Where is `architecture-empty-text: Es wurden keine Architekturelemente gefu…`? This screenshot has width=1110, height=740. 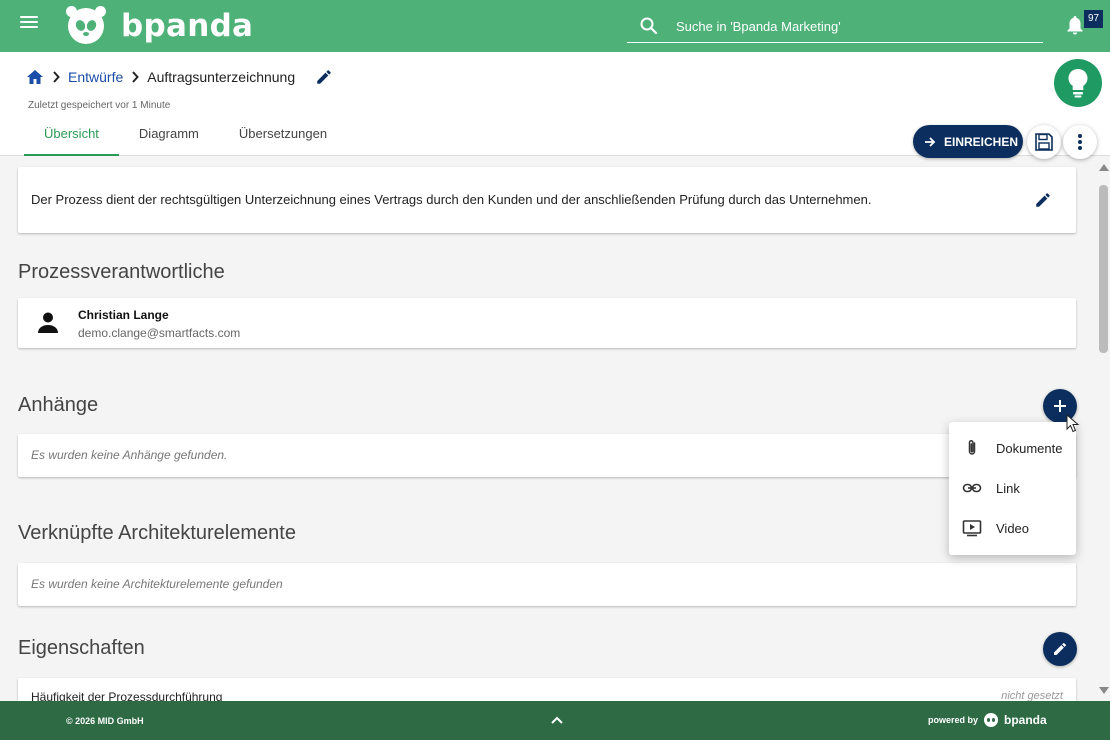 architecture-empty-text: Es wurden keine Architekturelemente gefu… is located at coordinates (157, 584).